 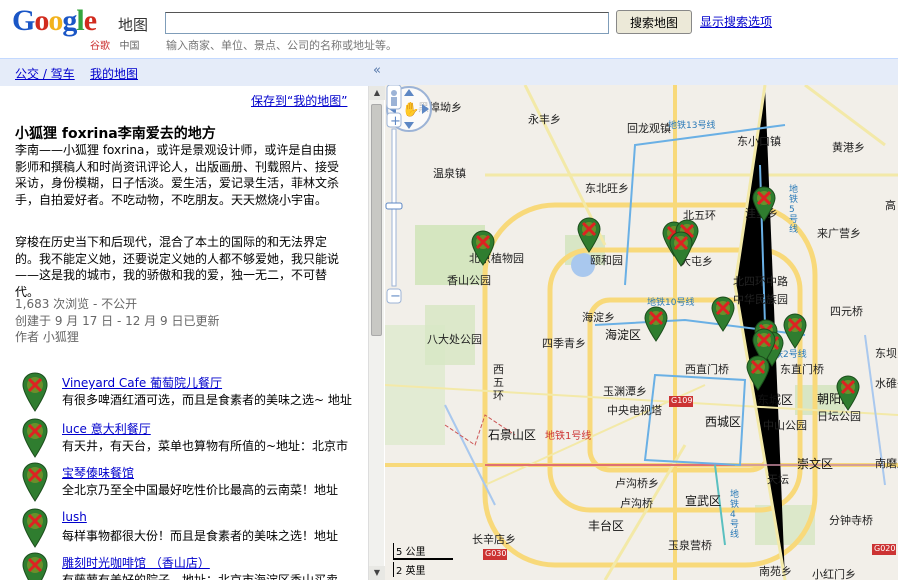 What do you see at coordinates (735, 515) in the screenshot?
I see `metro-label: 地铁4号线` at bounding box center [735, 515].